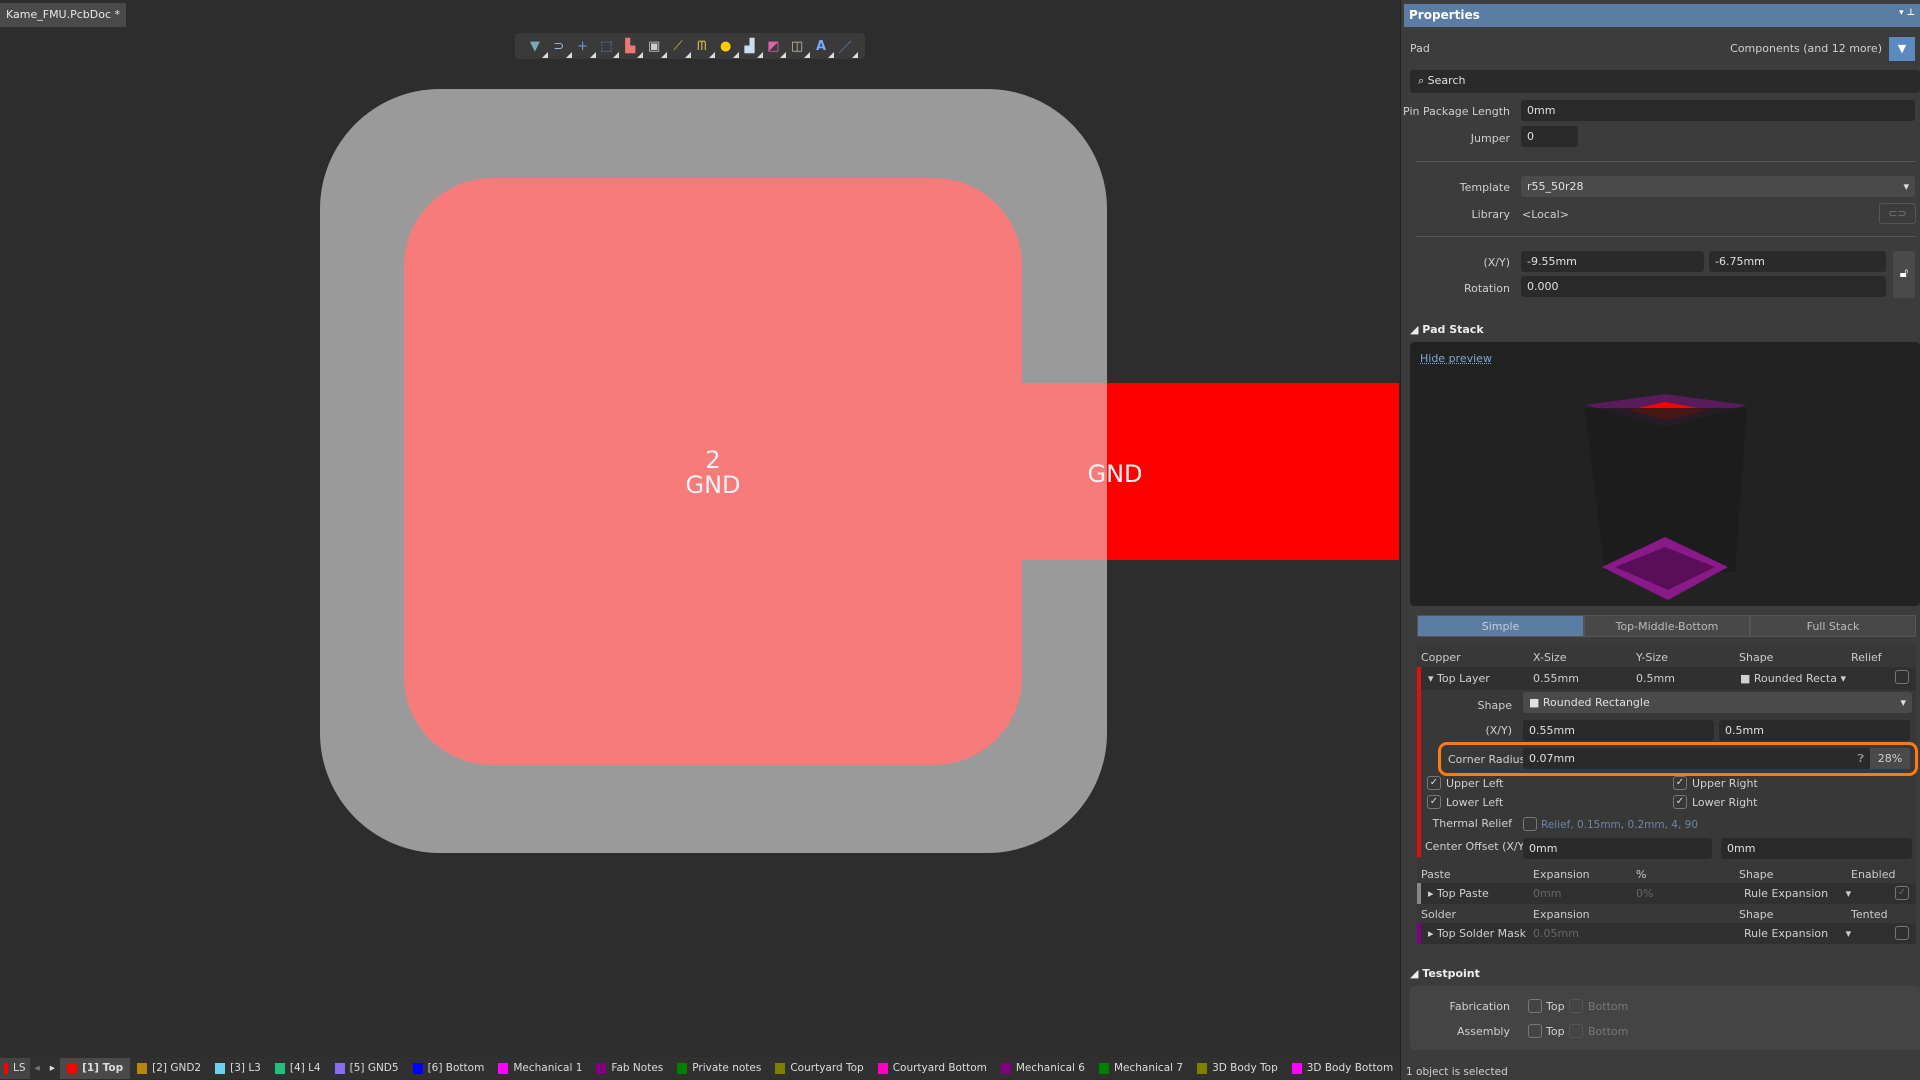 The height and width of the screenshot is (1080, 1920). I want to click on copper-trace, so click(1253, 471).